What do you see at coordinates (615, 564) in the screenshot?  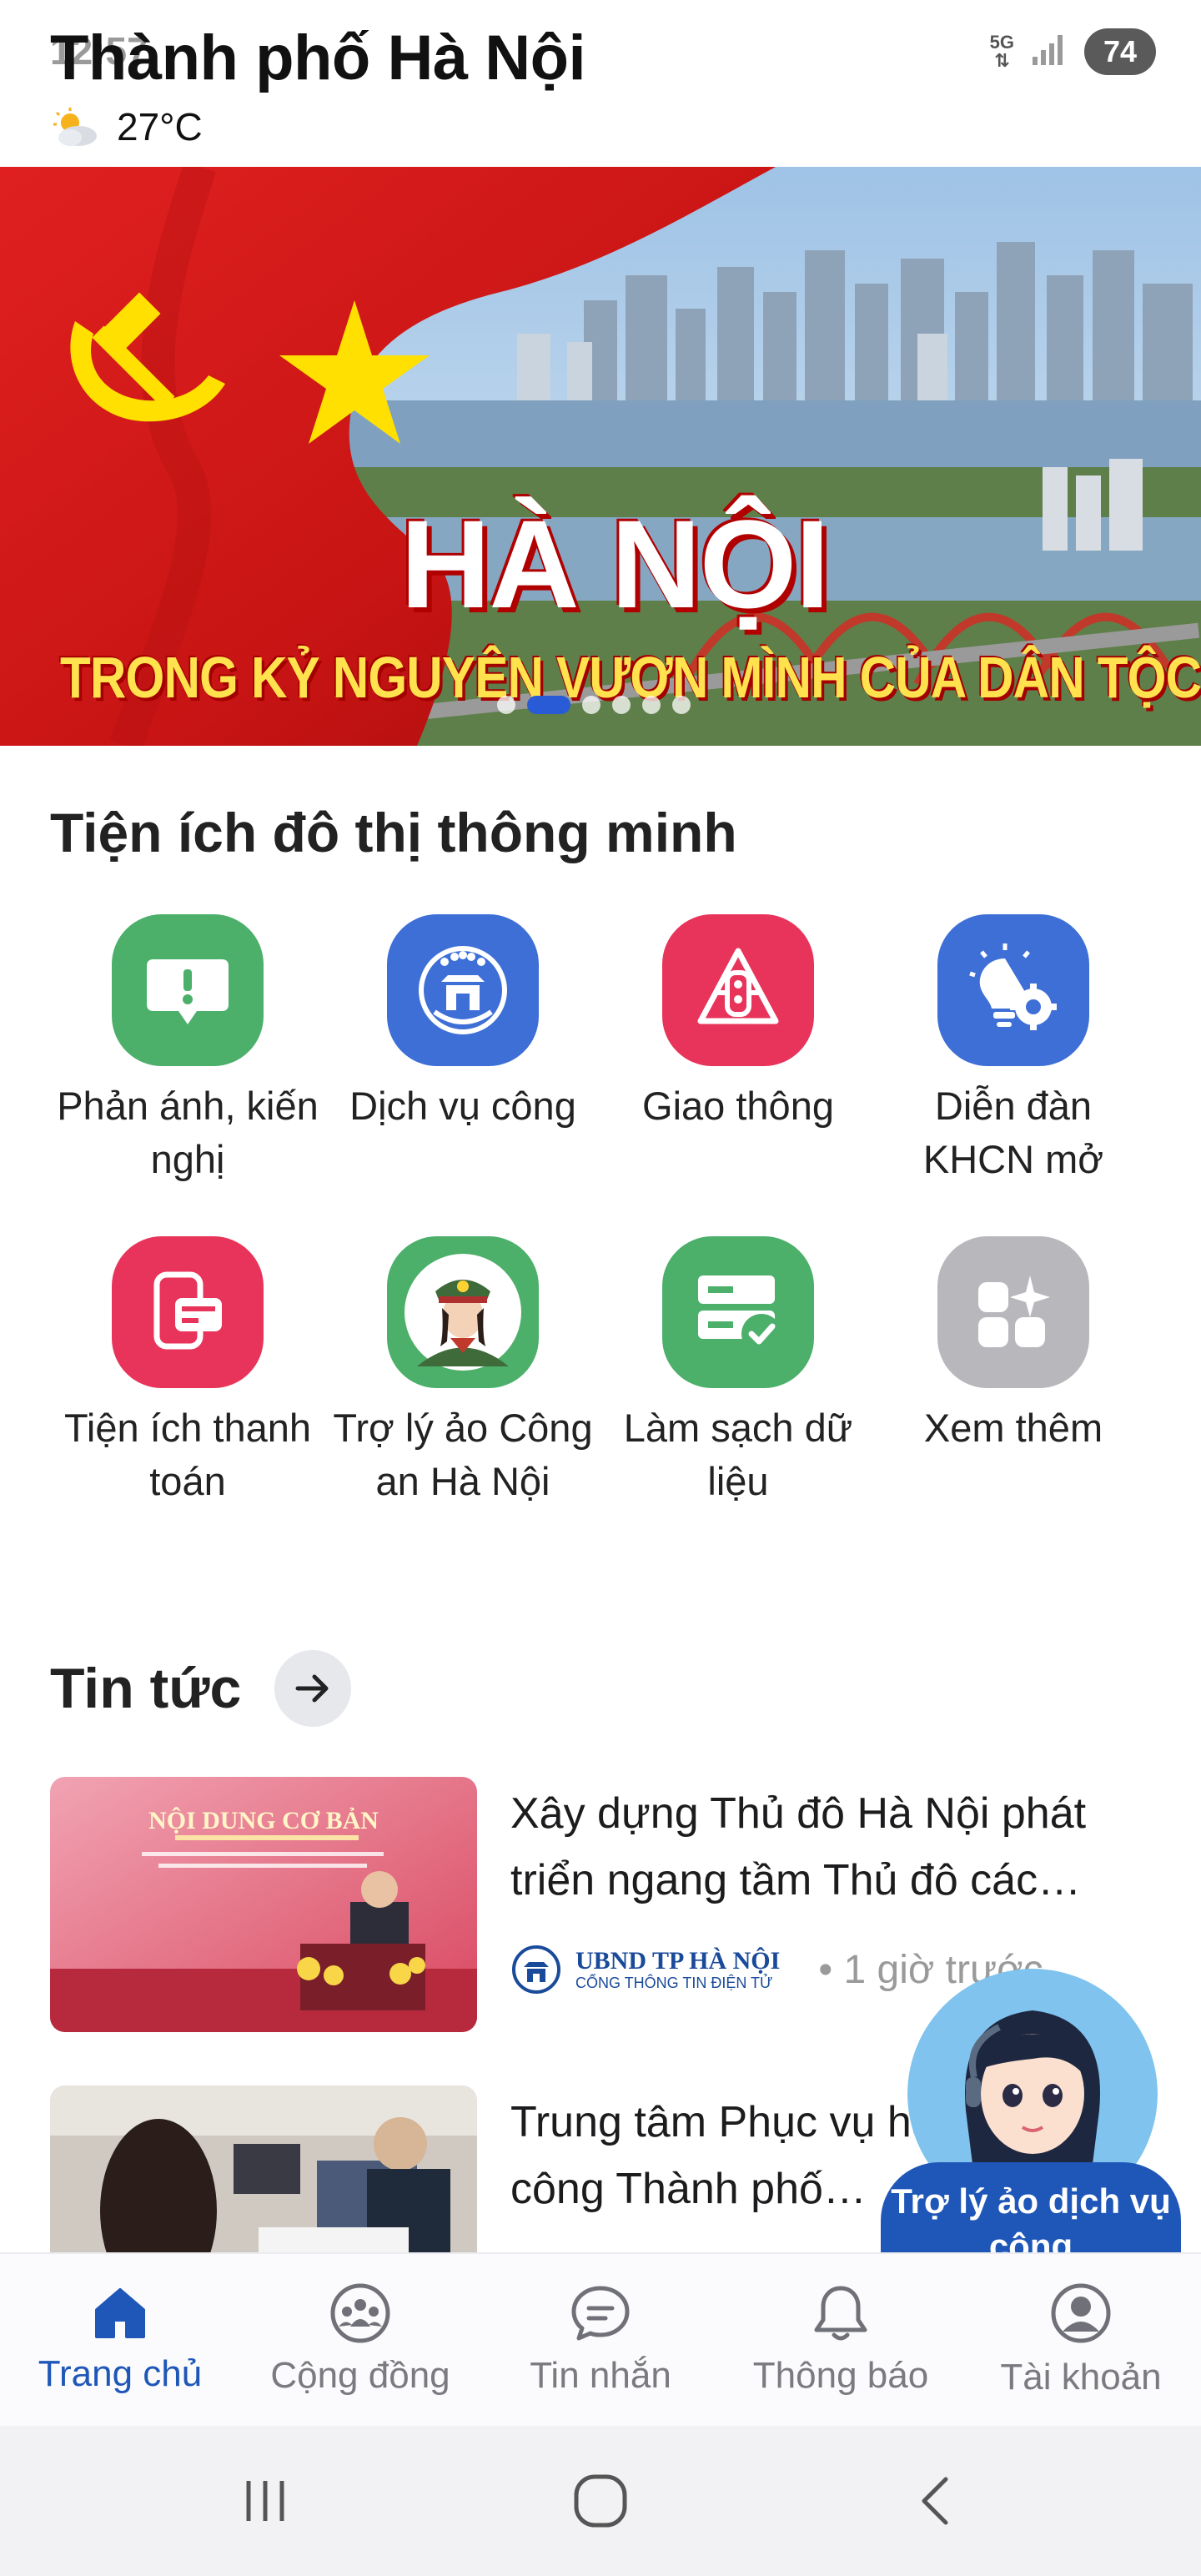 I see `banner-title: HÀ NỘI` at bounding box center [615, 564].